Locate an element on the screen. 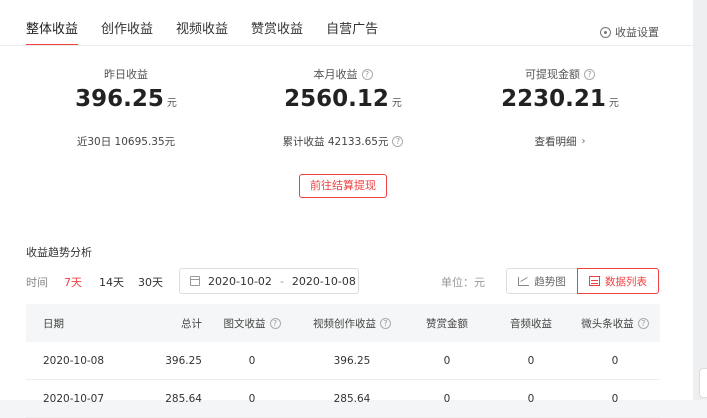 Image resolution: width=707 pixels, height=418 pixels. trend-chart-label: 趋势图 is located at coordinates (550, 281).